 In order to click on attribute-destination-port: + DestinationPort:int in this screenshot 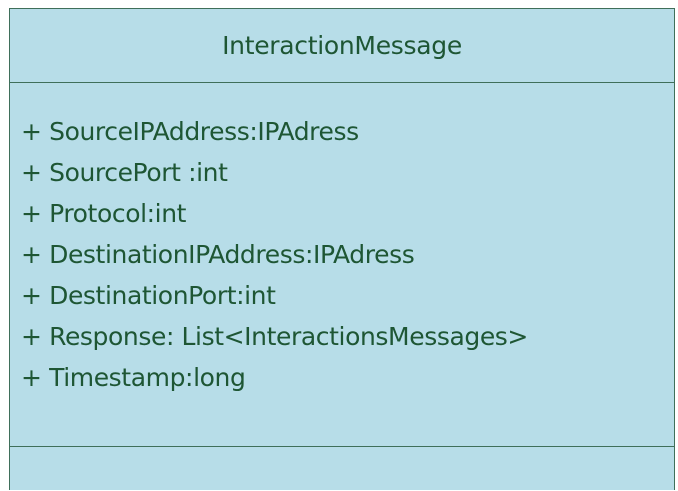, I will do `click(148, 295)`.